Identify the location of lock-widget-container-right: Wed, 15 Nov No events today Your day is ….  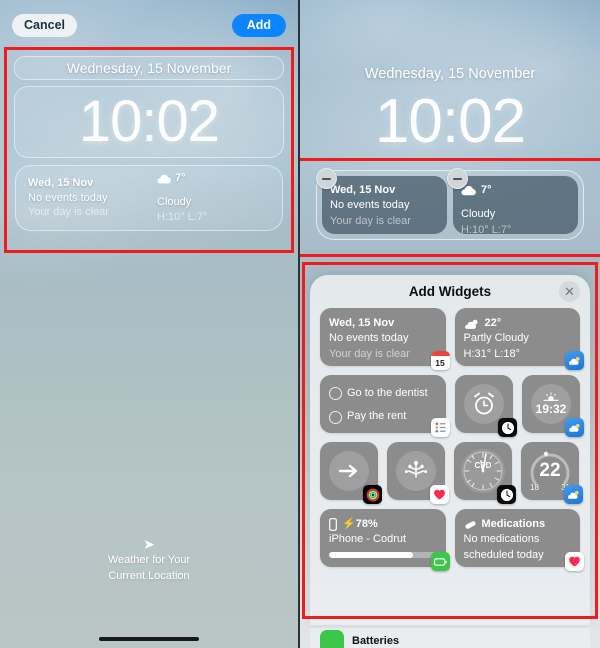
(450, 204).